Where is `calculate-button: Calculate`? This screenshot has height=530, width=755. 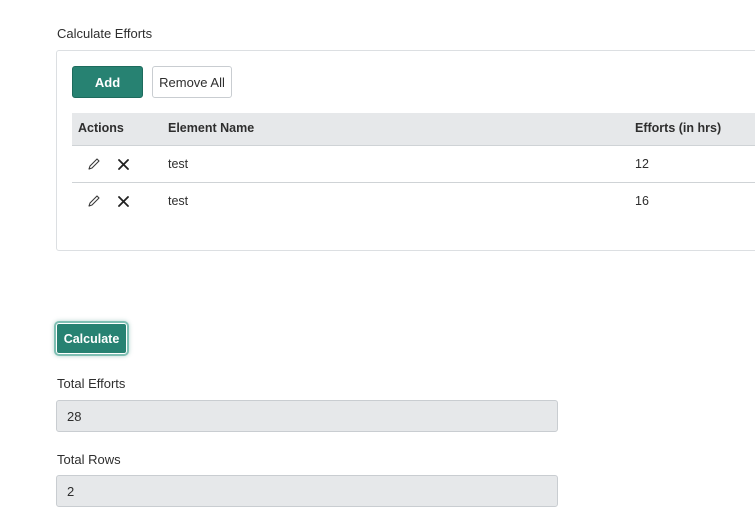
calculate-button: Calculate is located at coordinates (91, 338).